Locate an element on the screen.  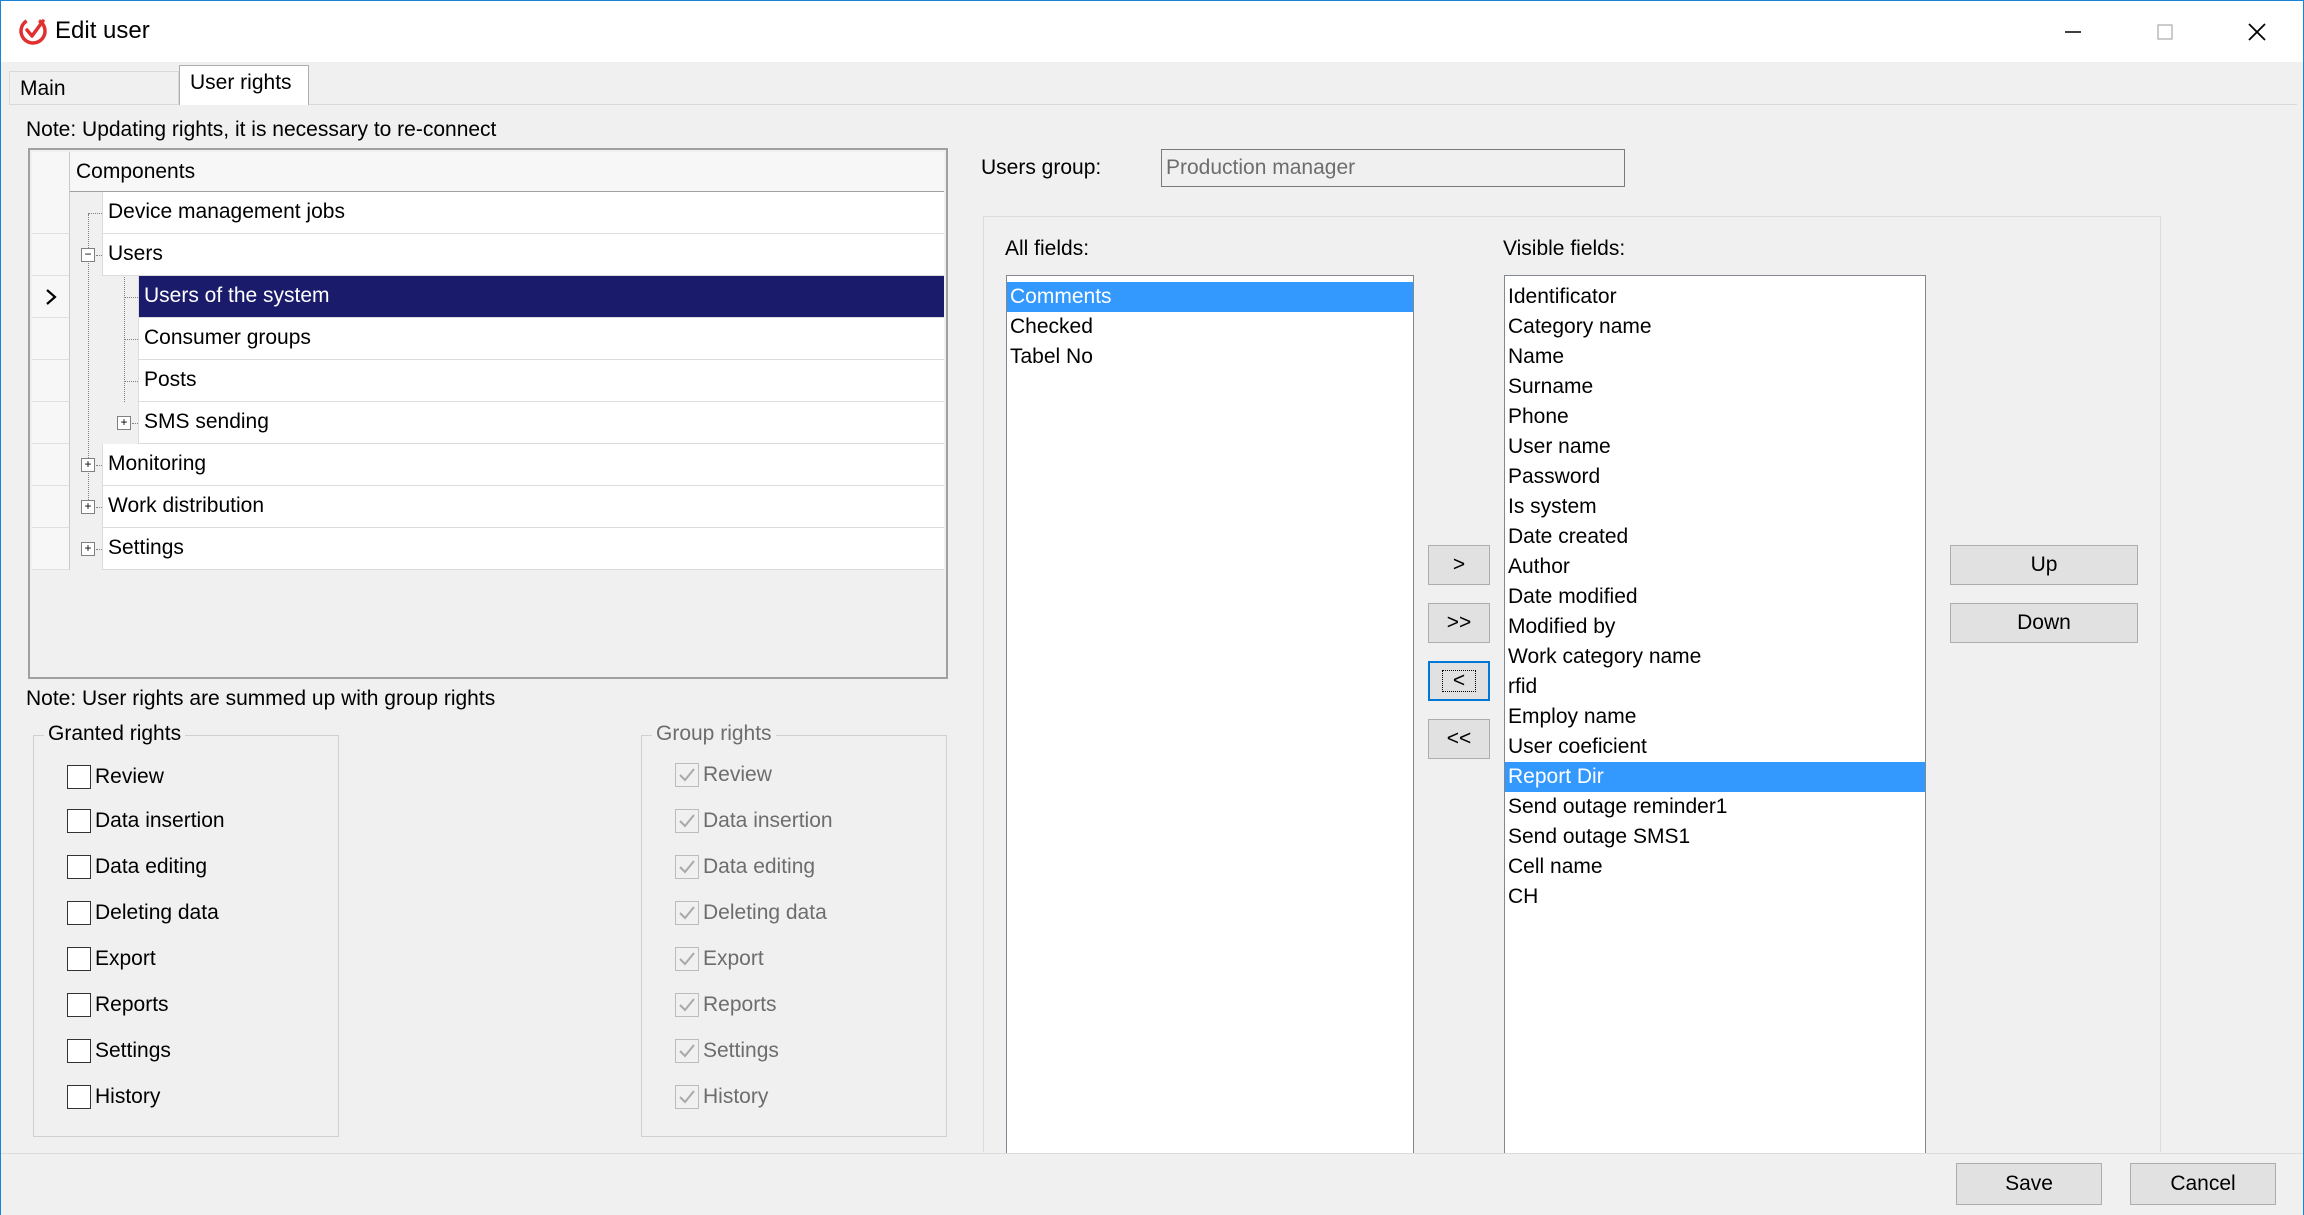
tree-row-label: Users of the system is located at coordinates (237, 295).